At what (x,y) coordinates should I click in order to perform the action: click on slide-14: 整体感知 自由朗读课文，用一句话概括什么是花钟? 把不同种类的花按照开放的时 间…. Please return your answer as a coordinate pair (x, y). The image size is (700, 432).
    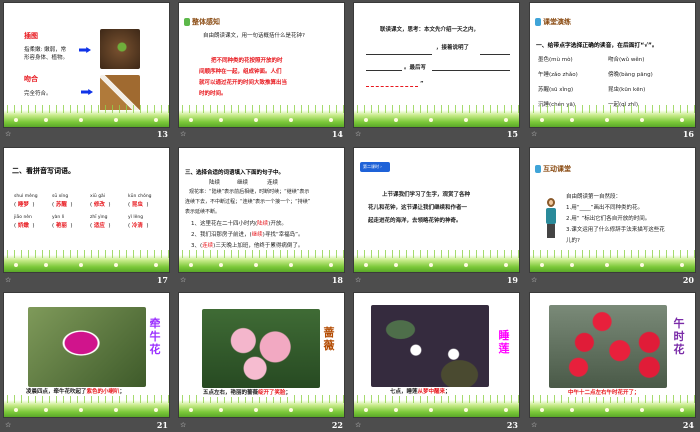
    Looking at the image, I should click on (261, 65).